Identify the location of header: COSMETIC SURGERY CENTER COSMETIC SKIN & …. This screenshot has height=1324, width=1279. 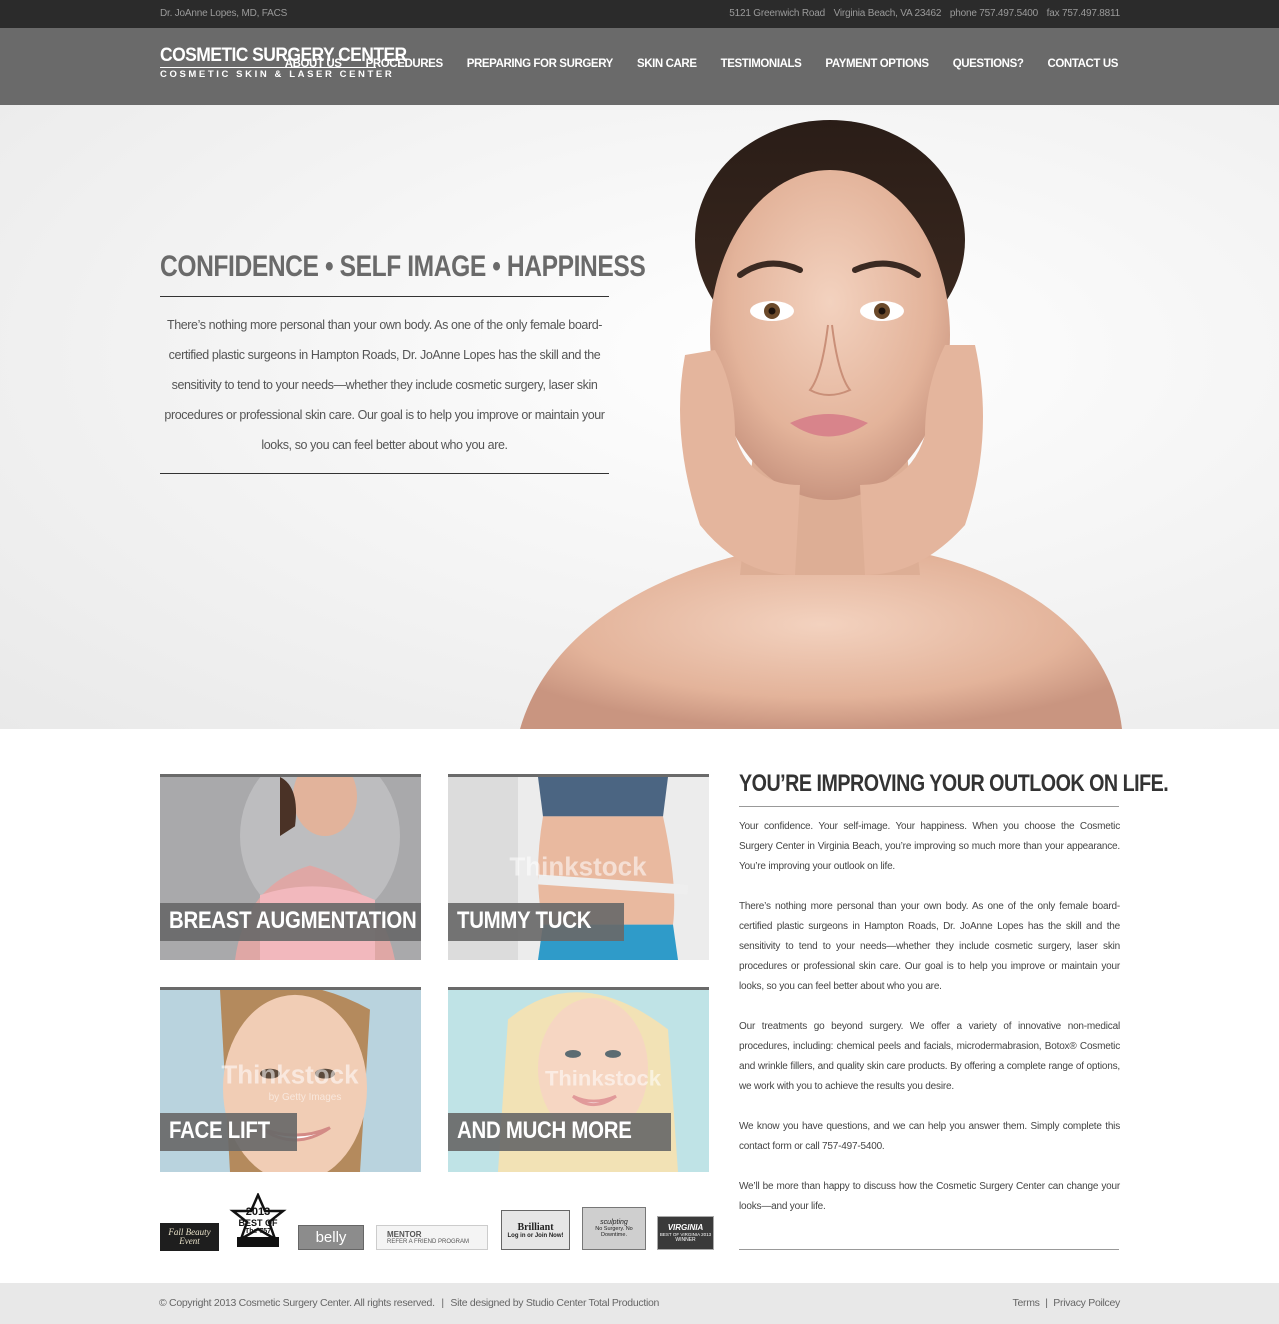
(639, 66).